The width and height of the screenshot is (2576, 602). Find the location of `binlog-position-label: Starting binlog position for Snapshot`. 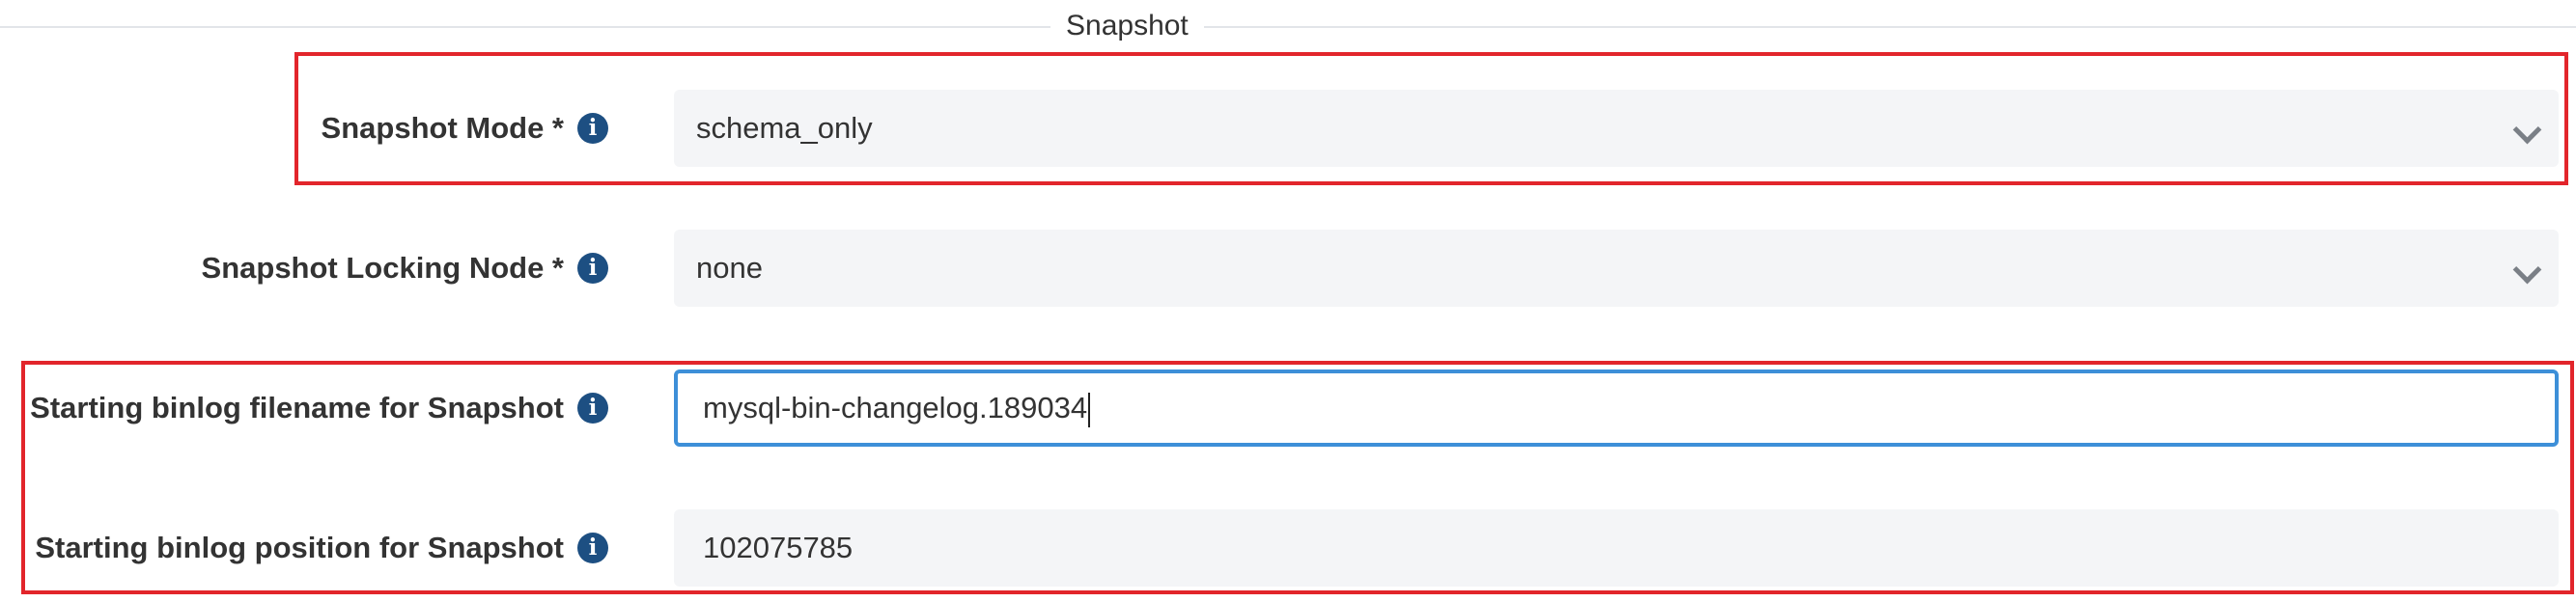

binlog-position-label: Starting binlog position for Snapshot is located at coordinates (300, 547).